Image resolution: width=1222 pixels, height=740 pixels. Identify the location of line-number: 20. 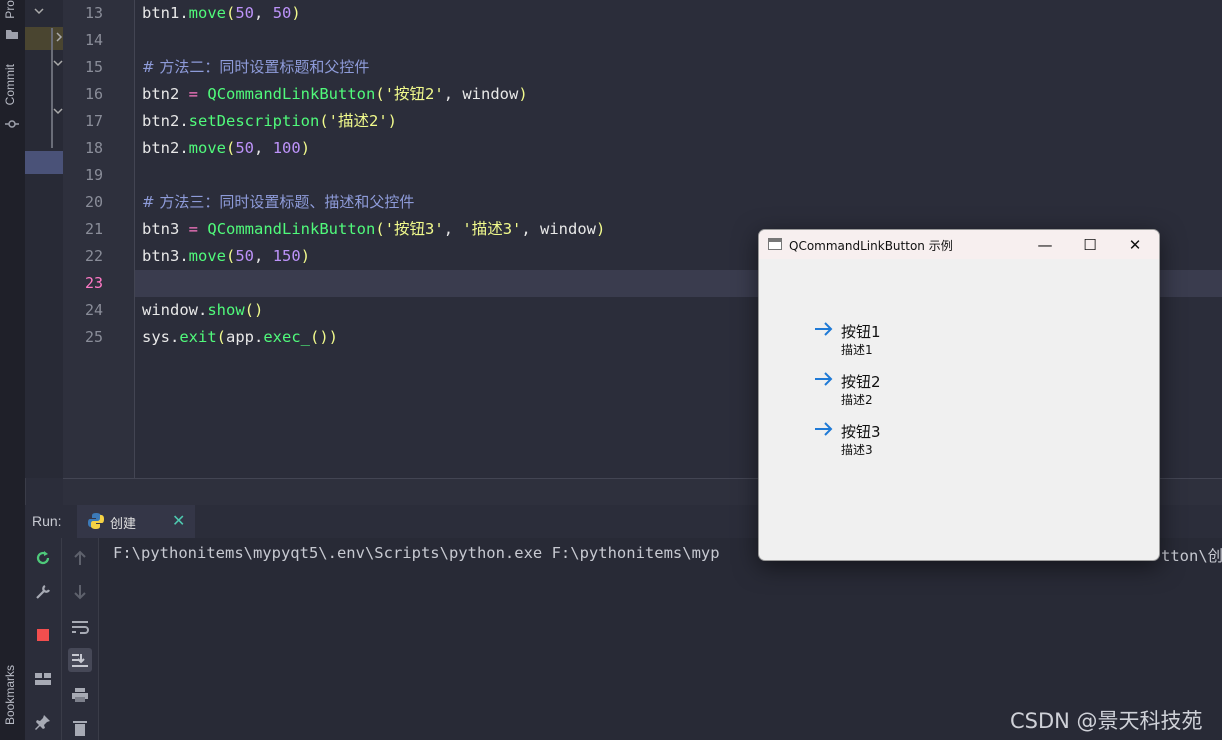
(93, 202).